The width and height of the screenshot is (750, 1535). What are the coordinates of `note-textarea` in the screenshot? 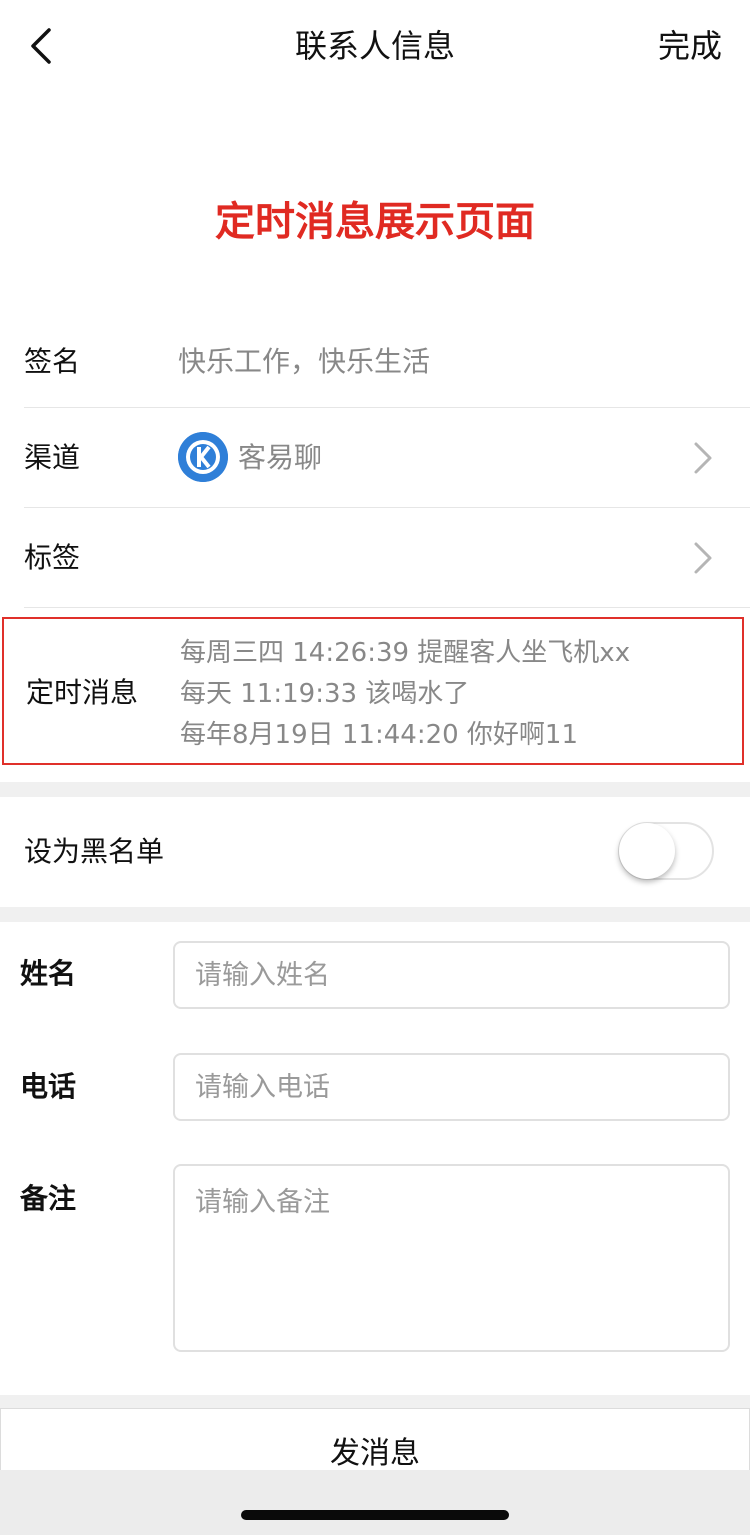 It's located at (451, 1258).